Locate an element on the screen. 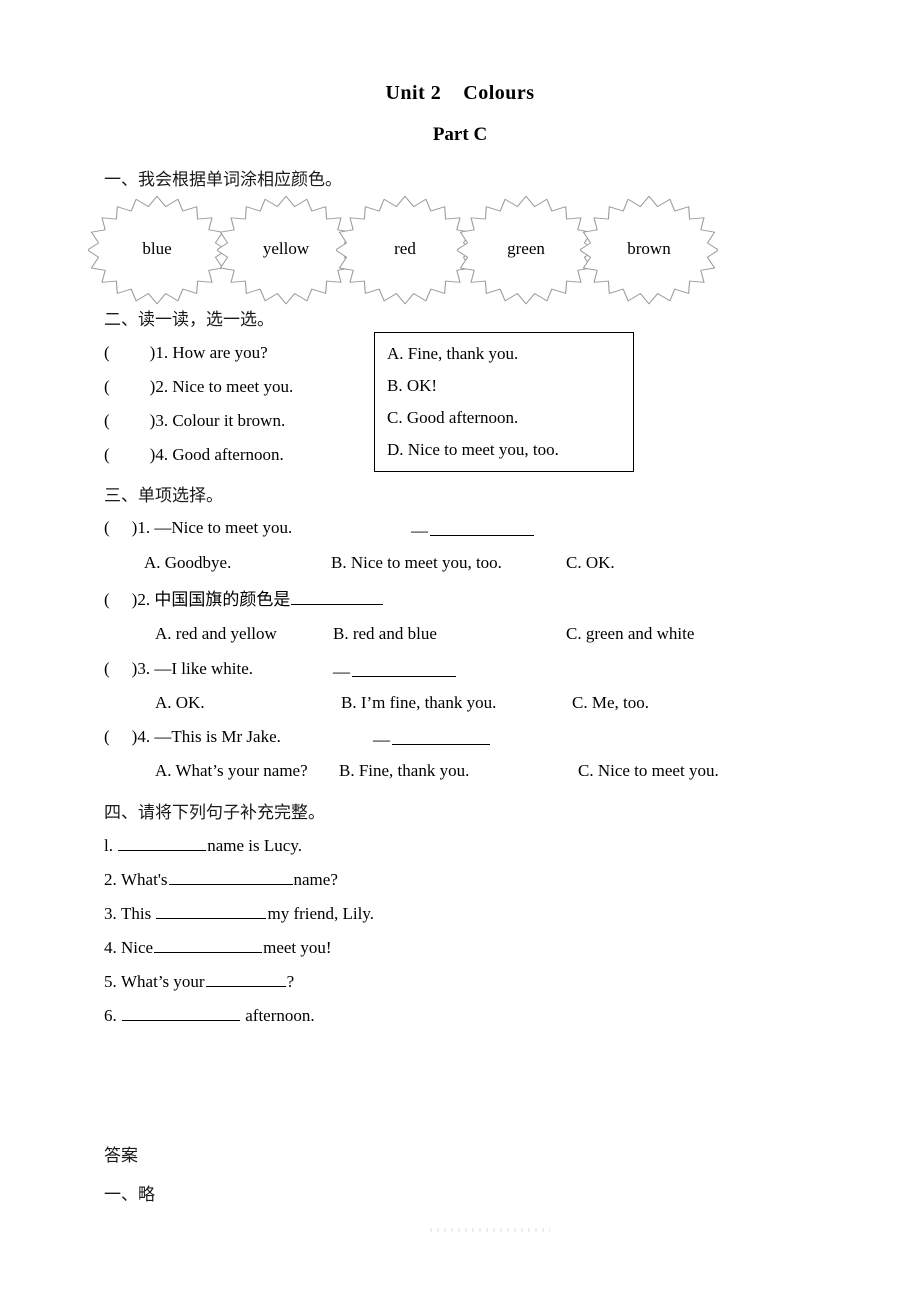 This screenshot has width=920, height=1302. section4-item-2: 2. What's name? is located at coordinates (221, 879).